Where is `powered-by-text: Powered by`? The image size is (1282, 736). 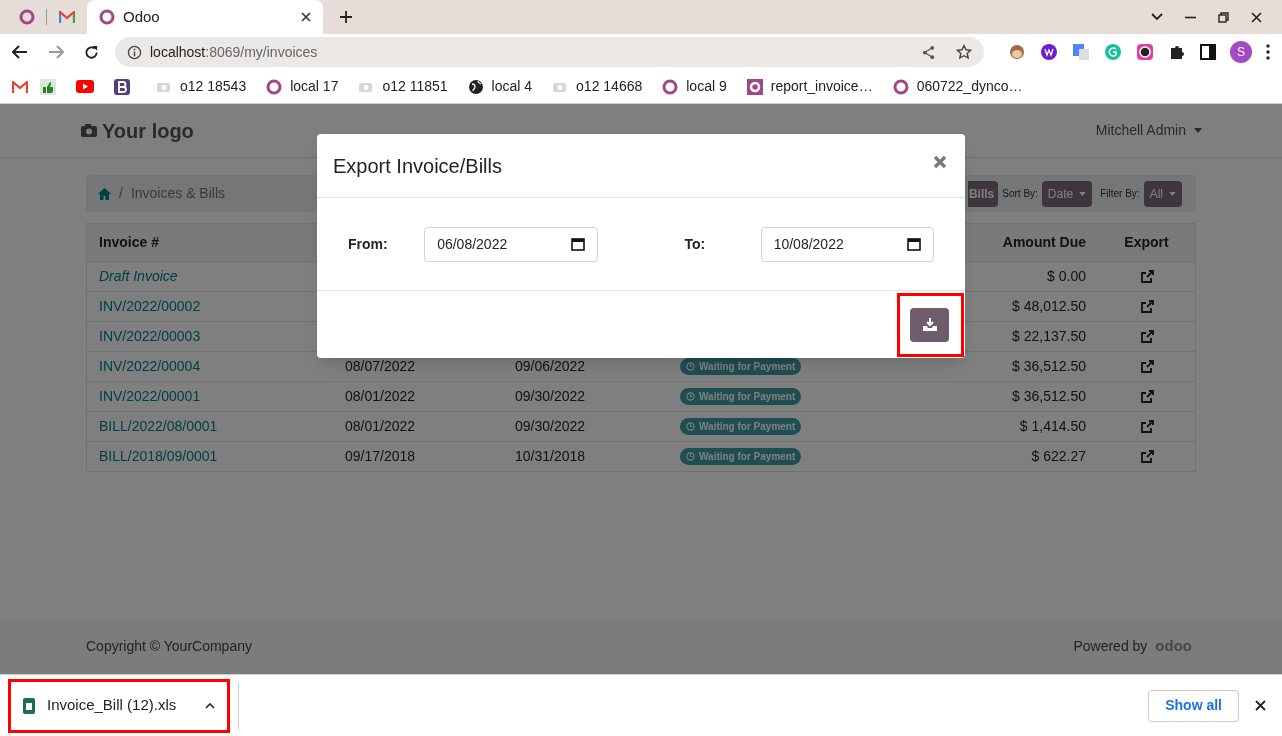
powered-by-text: Powered by is located at coordinates (1110, 646).